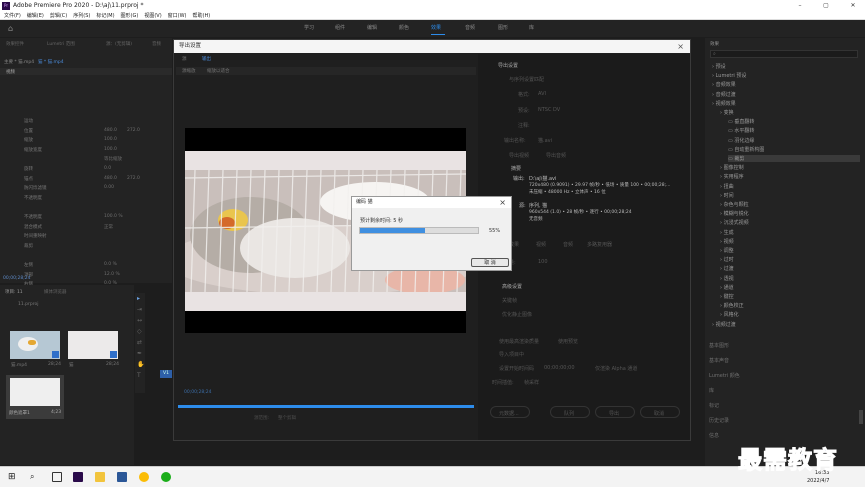 The width and height of the screenshot is (865, 487). What do you see at coordinates (853, 5) in the screenshot?
I see `close-button: ✕` at bounding box center [853, 5].